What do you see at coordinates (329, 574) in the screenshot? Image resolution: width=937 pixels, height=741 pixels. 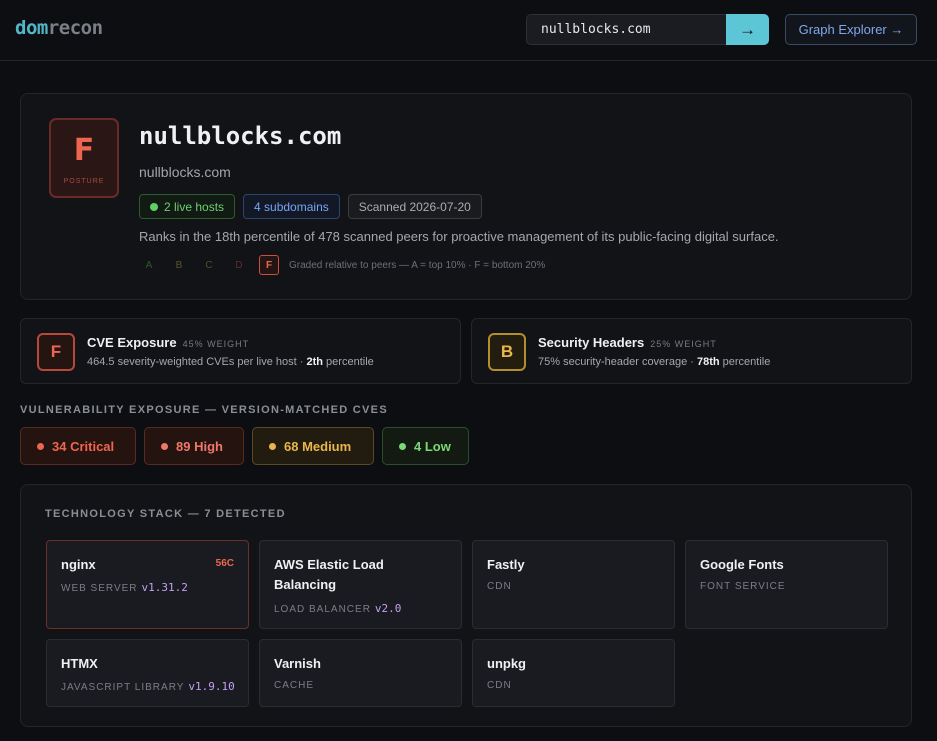 I see `tech-name: AWS Elastic Load Balancing` at bounding box center [329, 574].